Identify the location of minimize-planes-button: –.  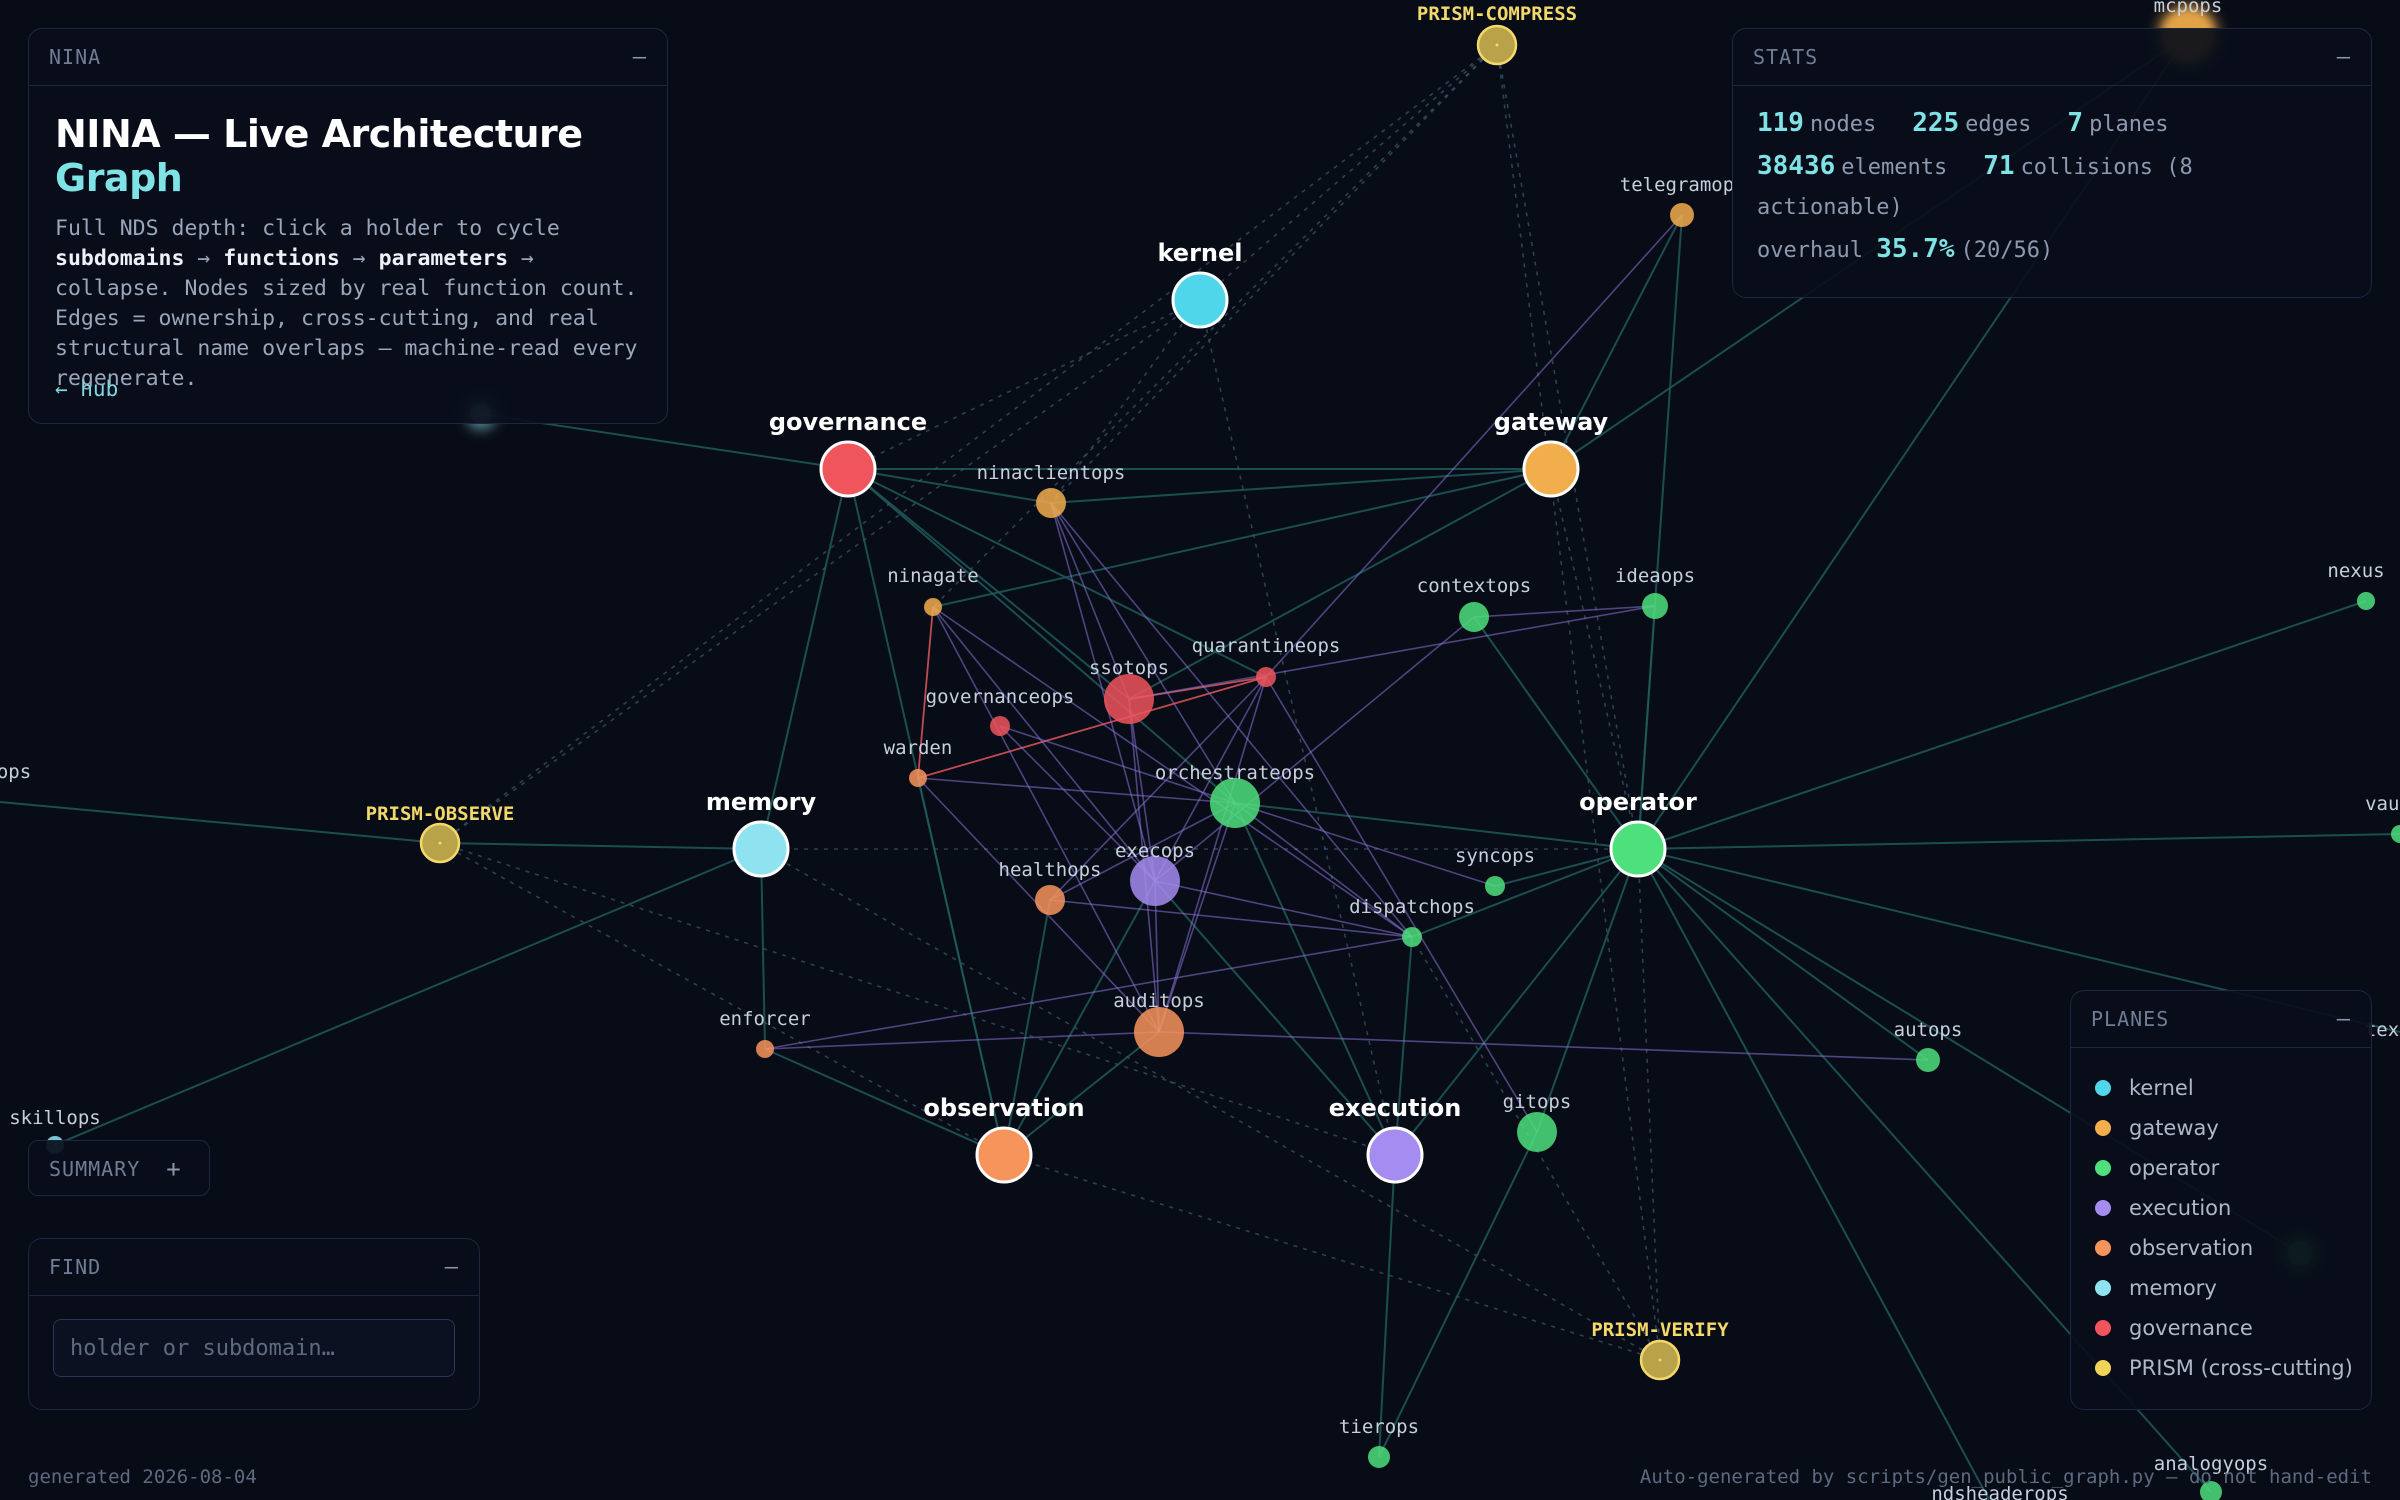
(2344, 1019).